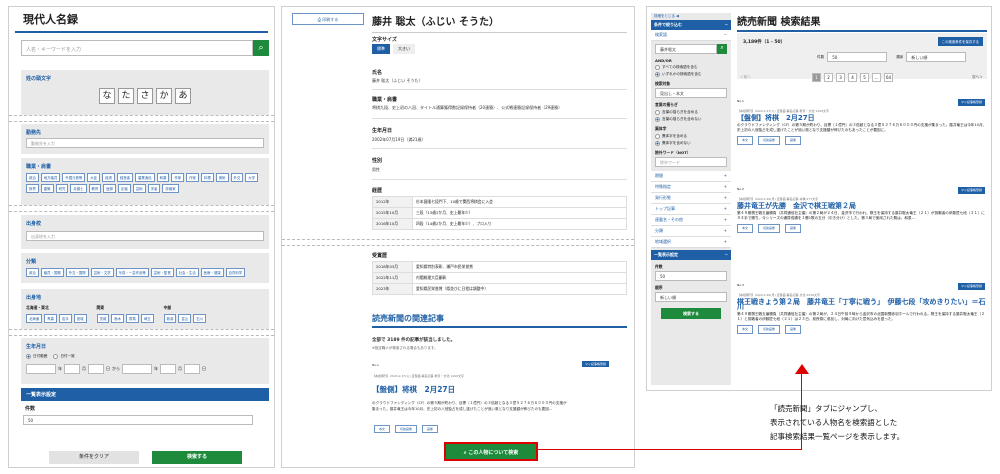 The height and width of the screenshot is (474, 1000). What do you see at coordinates (691, 93) in the screenshot?
I see `target-select: 見出し・本文` at bounding box center [691, 93].